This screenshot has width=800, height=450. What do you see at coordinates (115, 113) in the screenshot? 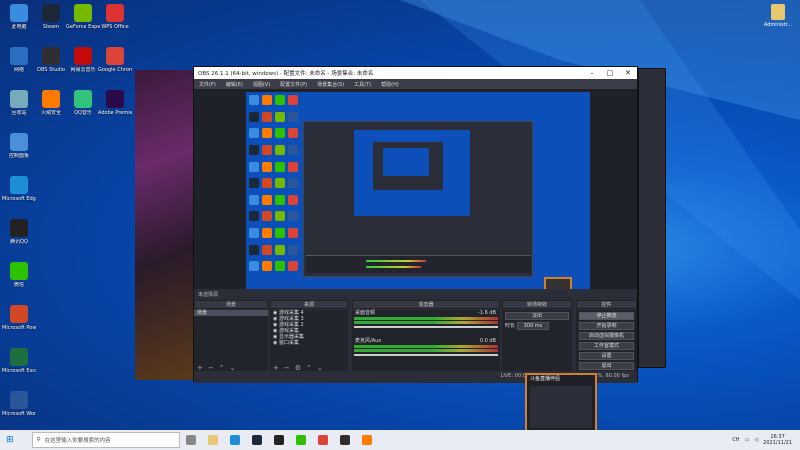
I see `desktop-icon-label: Adobe Premiere Pro` at bounding box center [115, 113].